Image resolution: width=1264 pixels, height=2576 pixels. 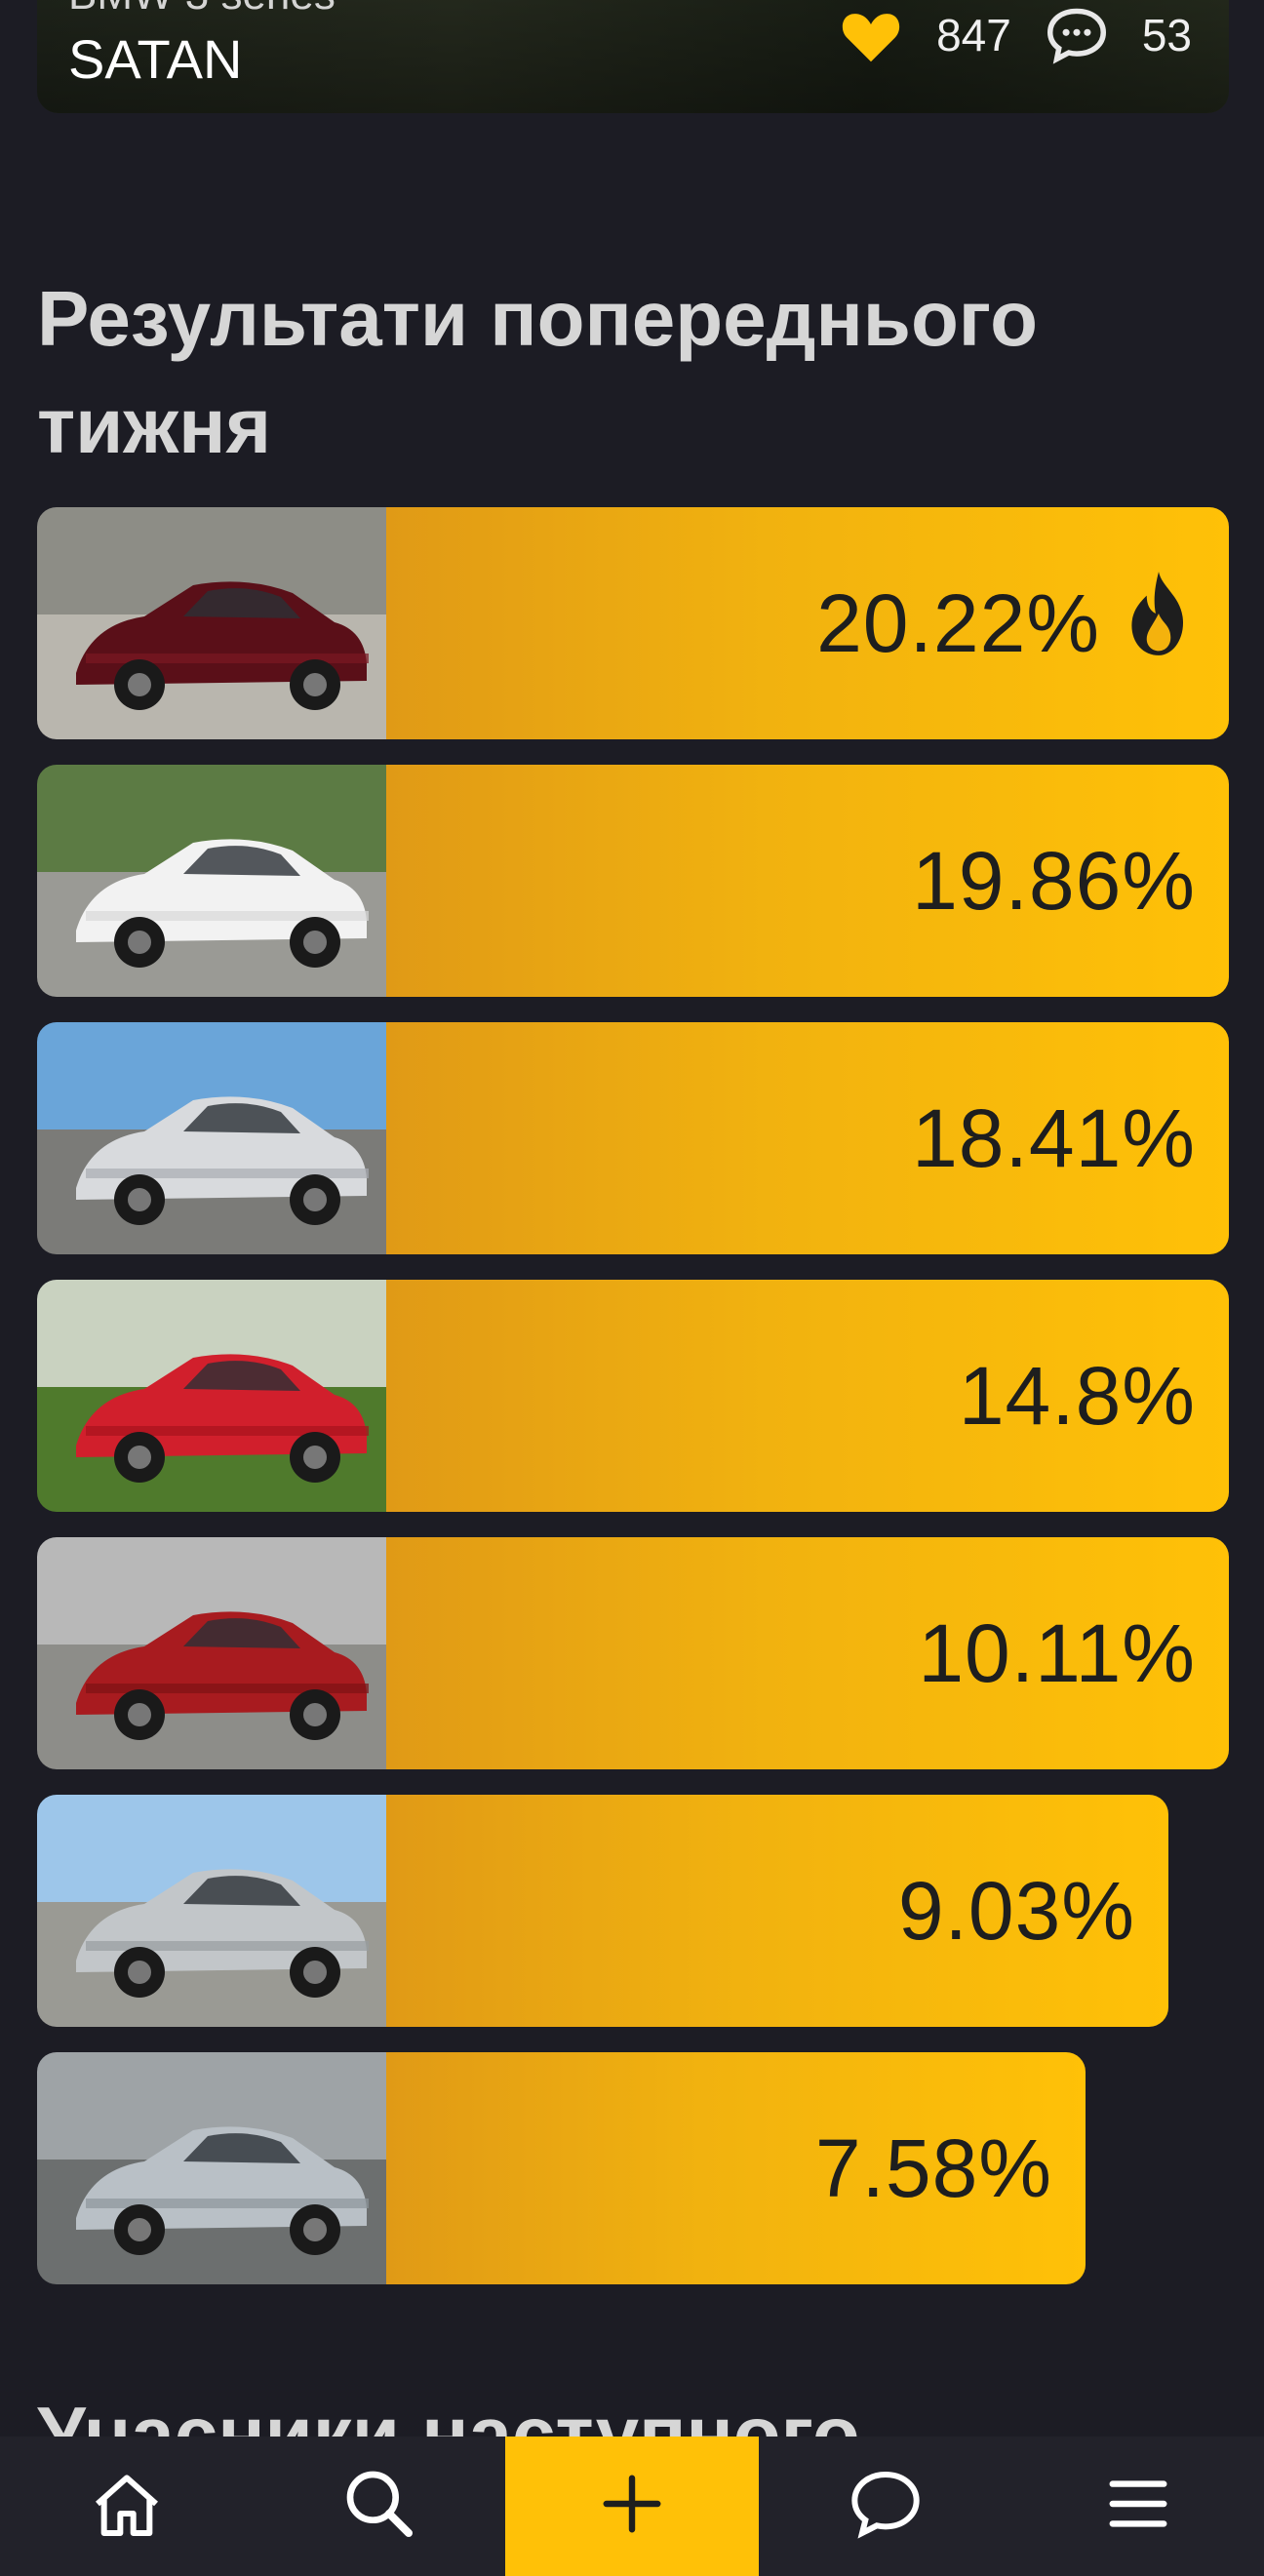 I want to click on percentage-text: 10.11%, so click(x=1057, y=1652).